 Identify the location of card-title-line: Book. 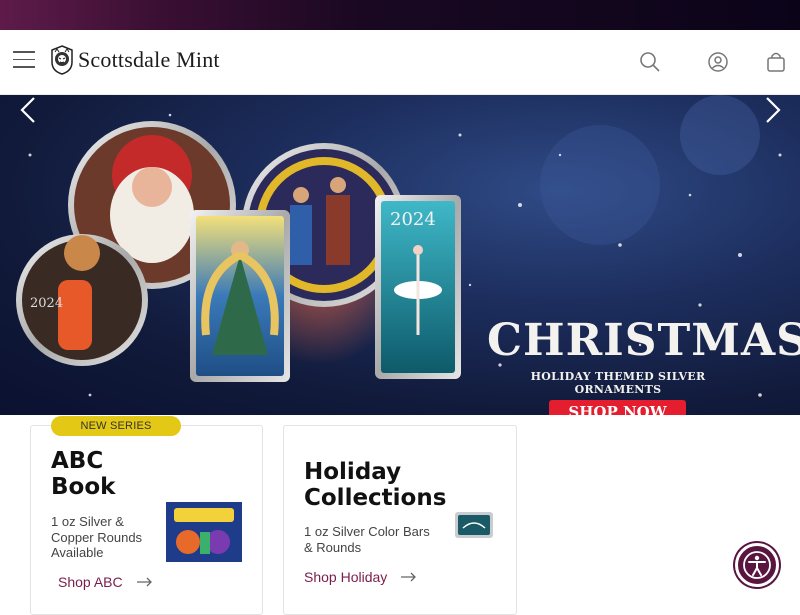
(83, 487).